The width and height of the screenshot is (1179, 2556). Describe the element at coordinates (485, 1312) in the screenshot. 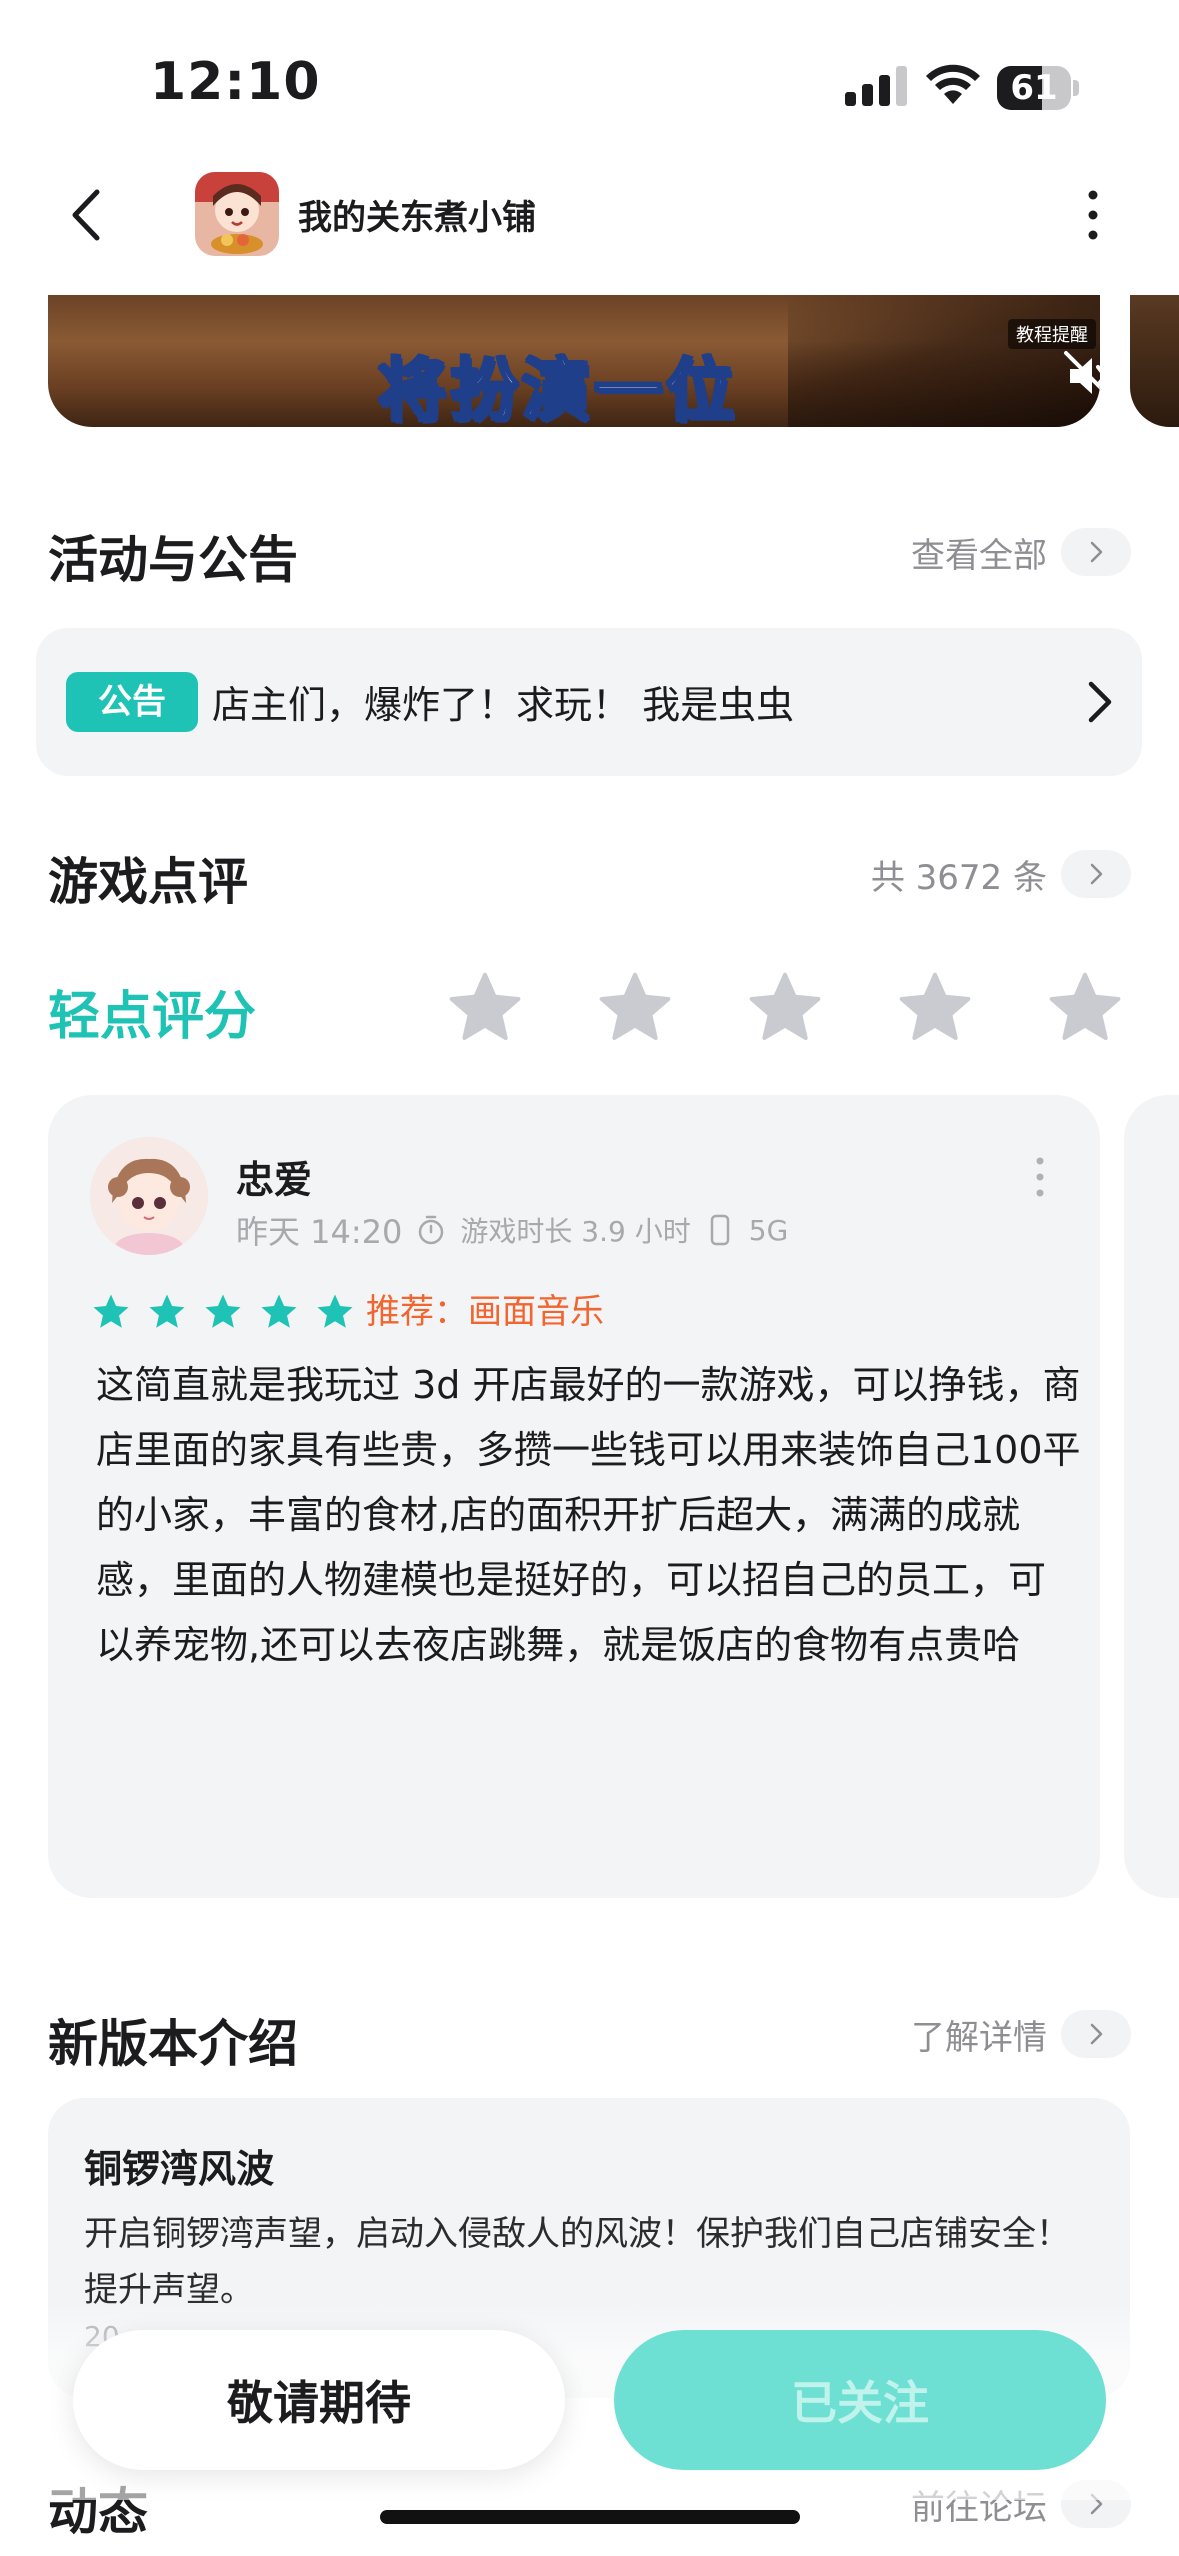

I see `recommend-tags: 推荐：画面音乐` at that location.